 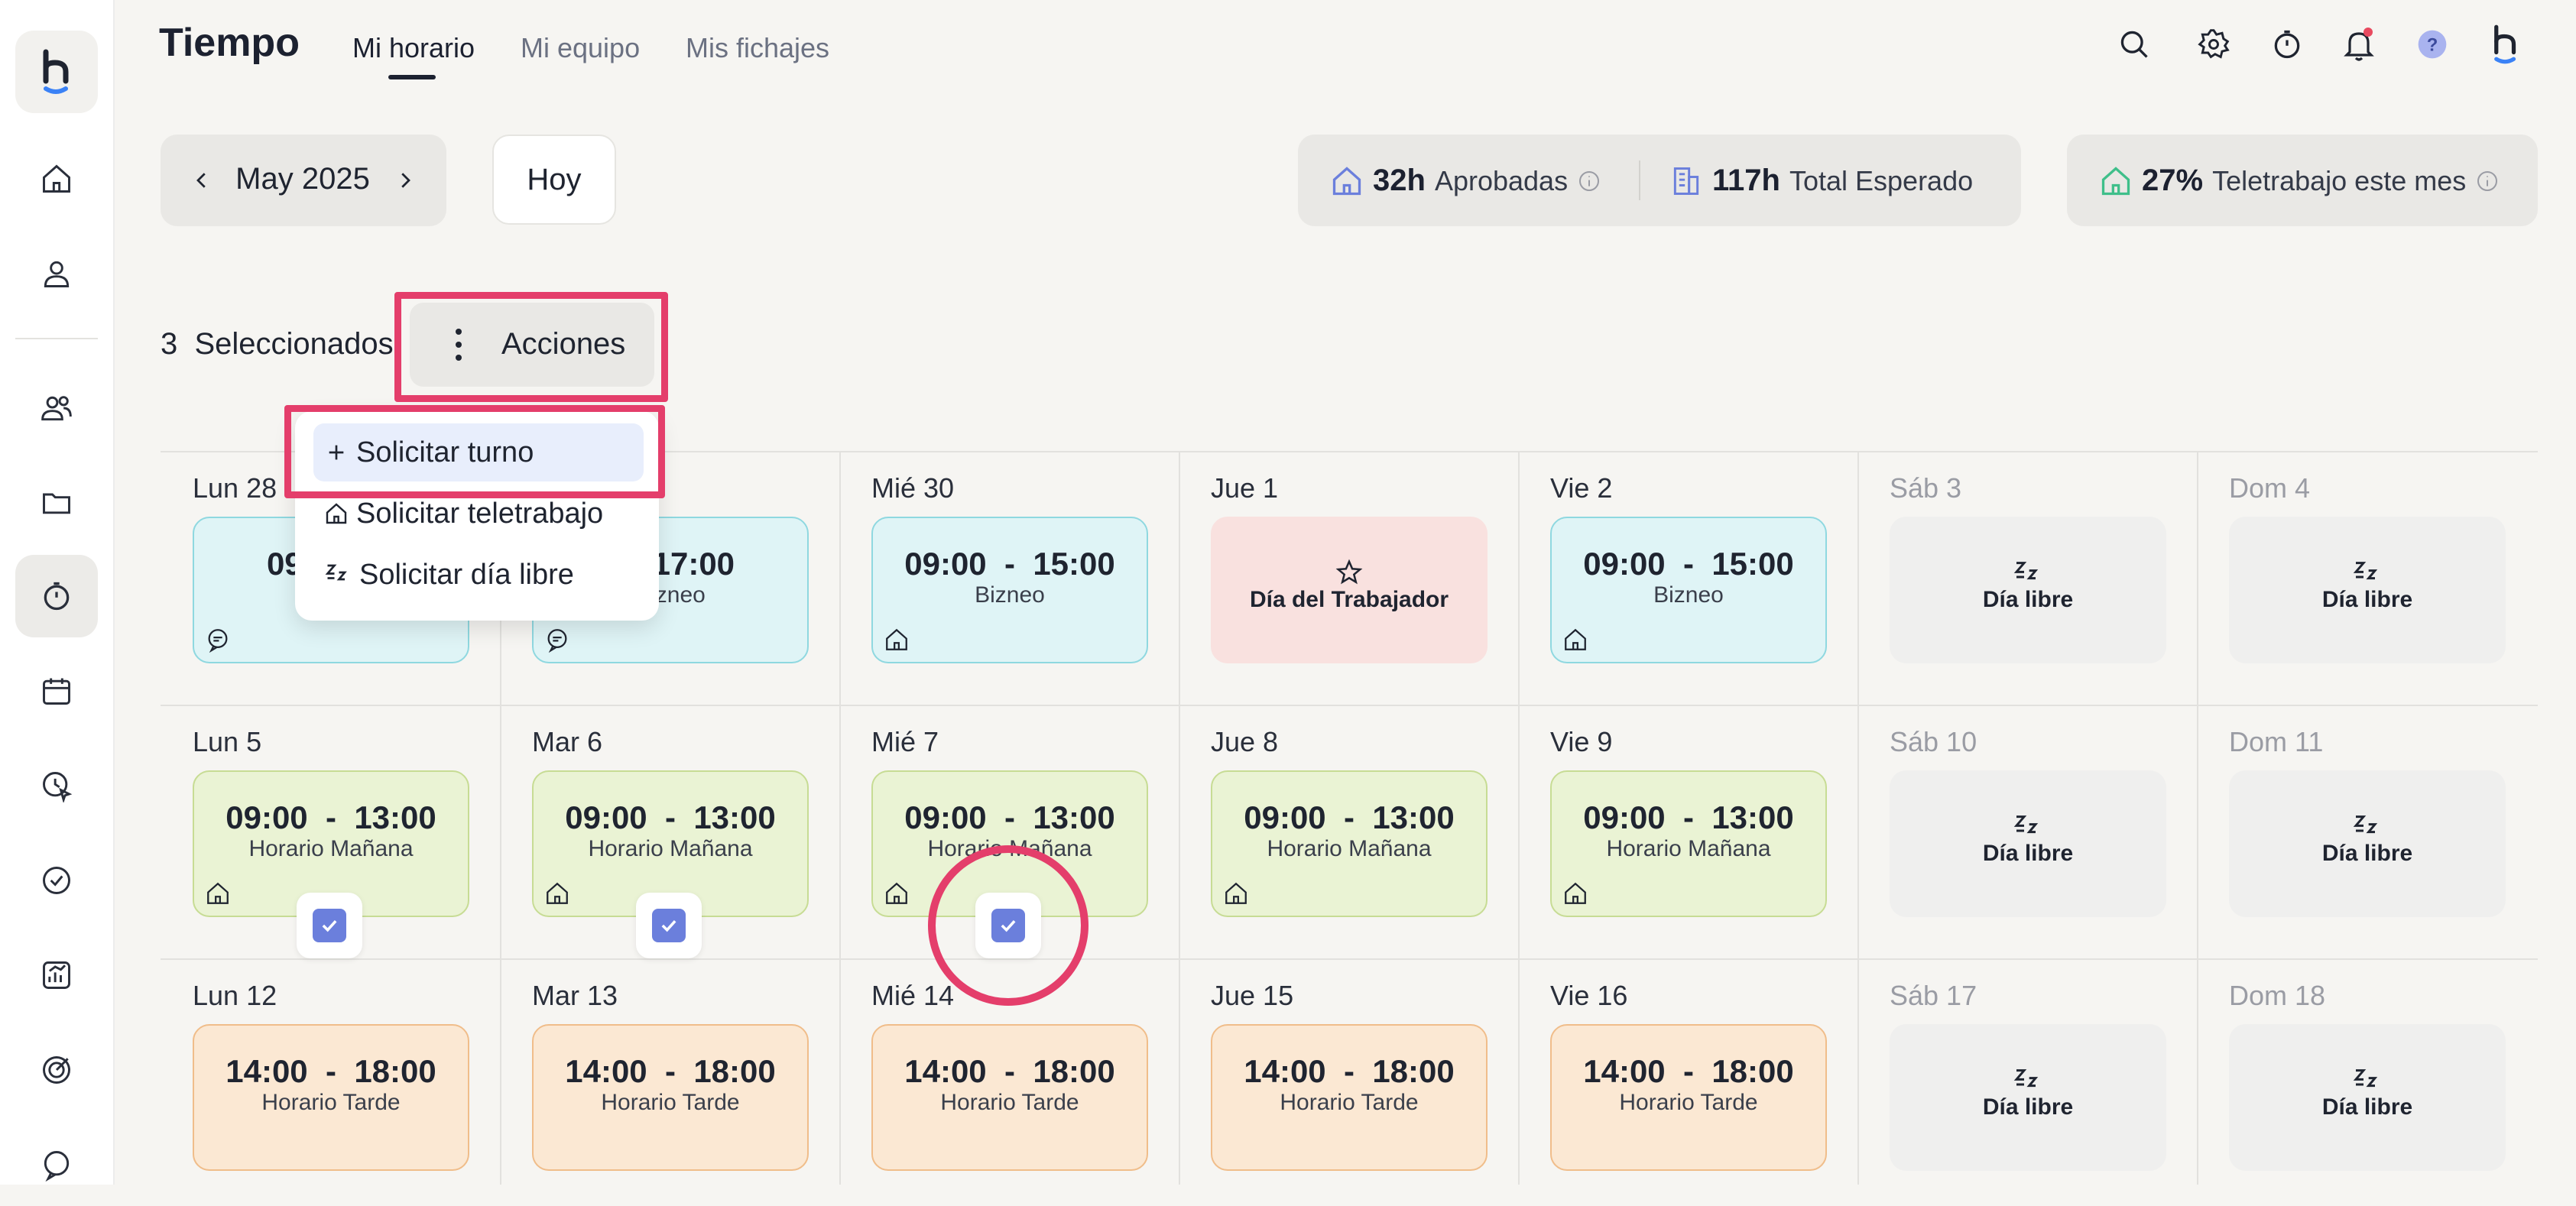 I want to click on chevron-left-icon, so click(x=202, y=180).